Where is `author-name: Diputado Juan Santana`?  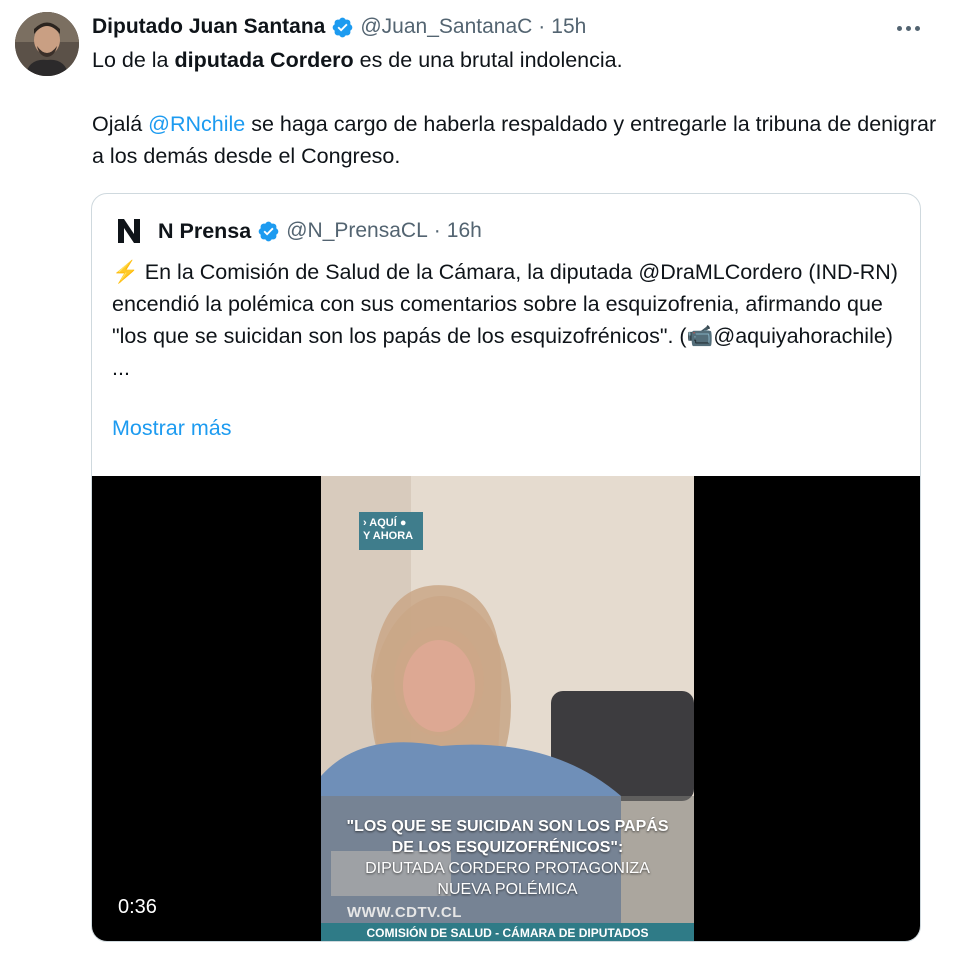 author-name: Diputado Juan Santana is located at coordinates (208, 27).